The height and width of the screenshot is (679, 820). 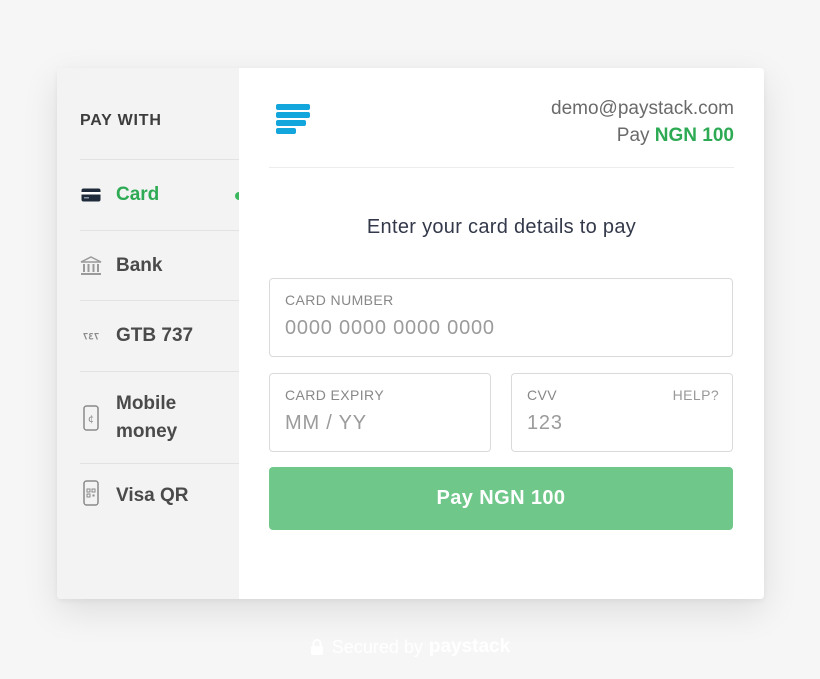 I want to click on merchant-info: demo@paystack.com Pay NGN 100, so click(x=642, y=124).